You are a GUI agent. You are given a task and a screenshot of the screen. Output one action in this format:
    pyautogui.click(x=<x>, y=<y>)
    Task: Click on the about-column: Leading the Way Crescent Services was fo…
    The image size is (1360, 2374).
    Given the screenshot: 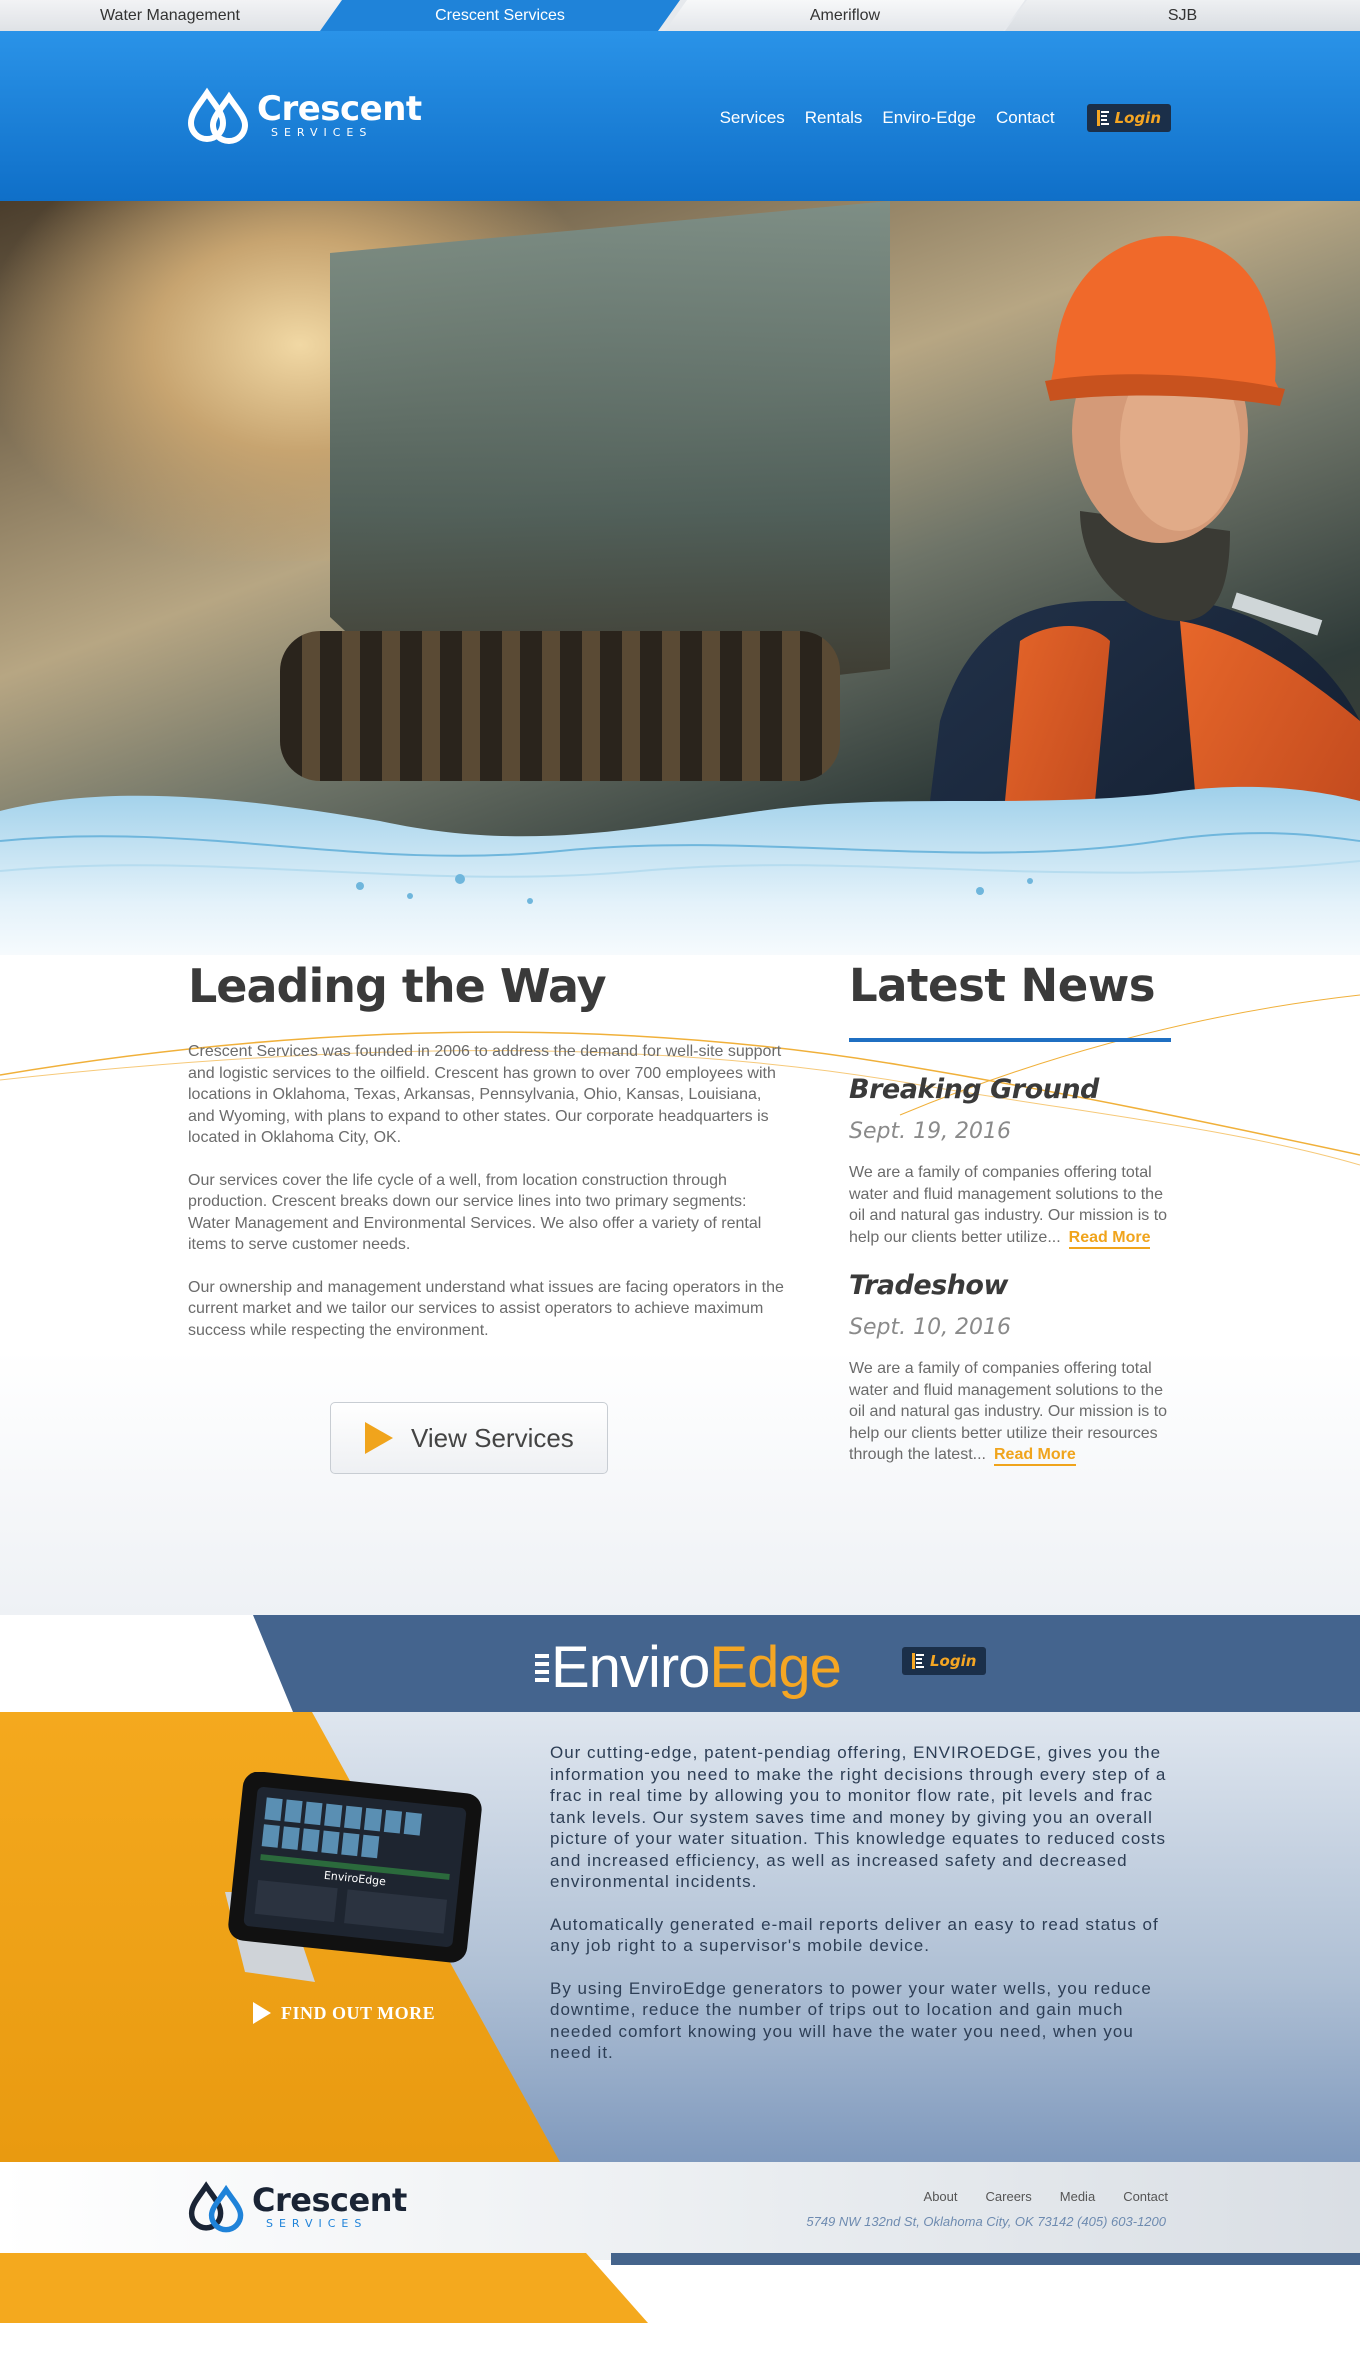 What is the action you would take?
    pyautogui.click(x=488, y=1214)
    